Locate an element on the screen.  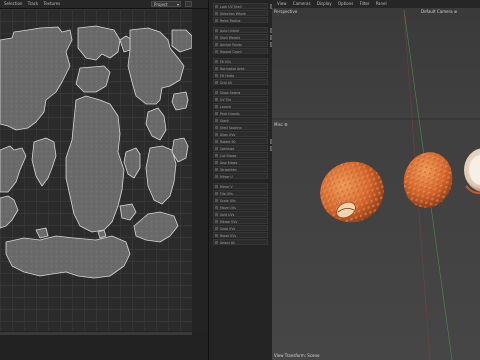
tool-row: Relax Radius is located at coordinates (240, 20).